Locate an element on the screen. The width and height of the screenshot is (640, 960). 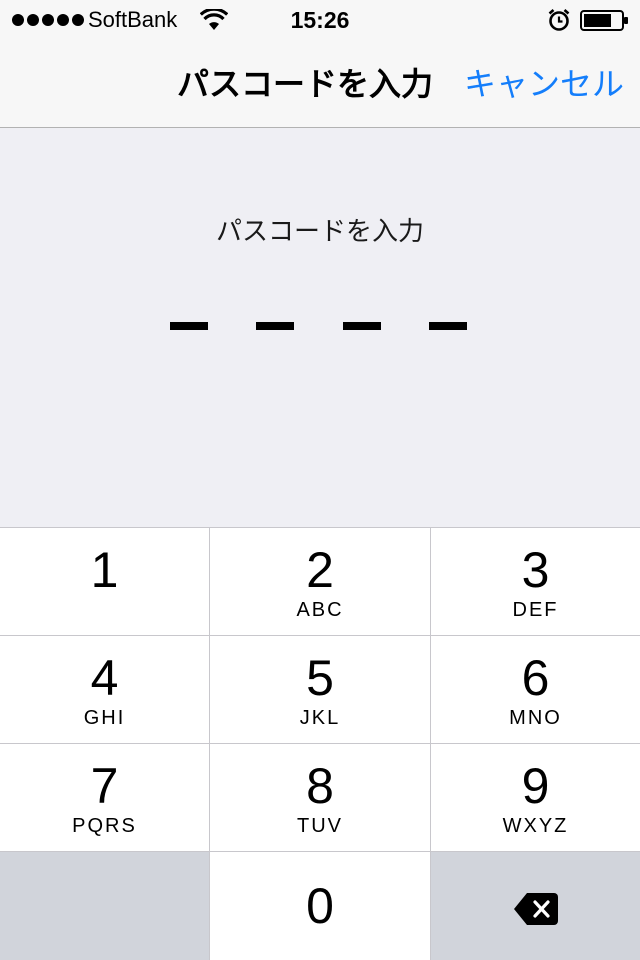
key-3: 3 DEF is located at coordinates (535, 581).